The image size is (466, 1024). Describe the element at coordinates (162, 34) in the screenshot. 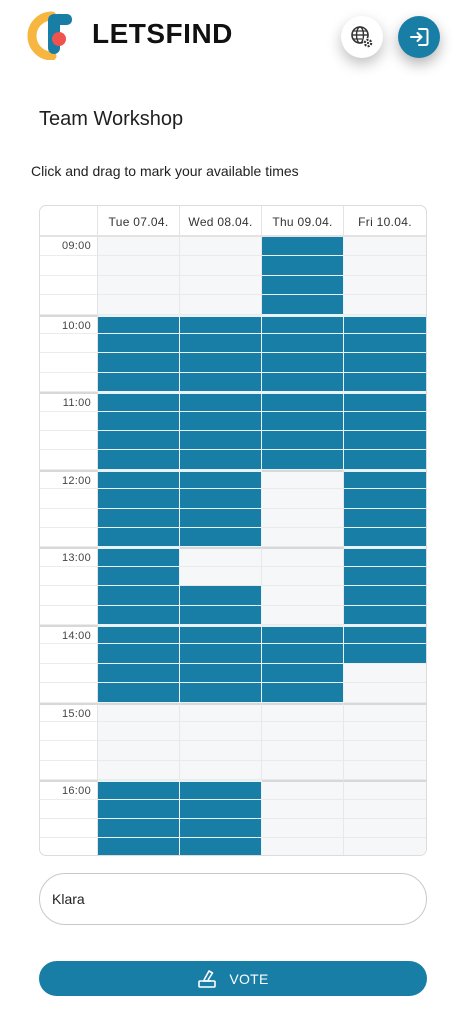

I see `brand-name: LETSFIND` at that location.